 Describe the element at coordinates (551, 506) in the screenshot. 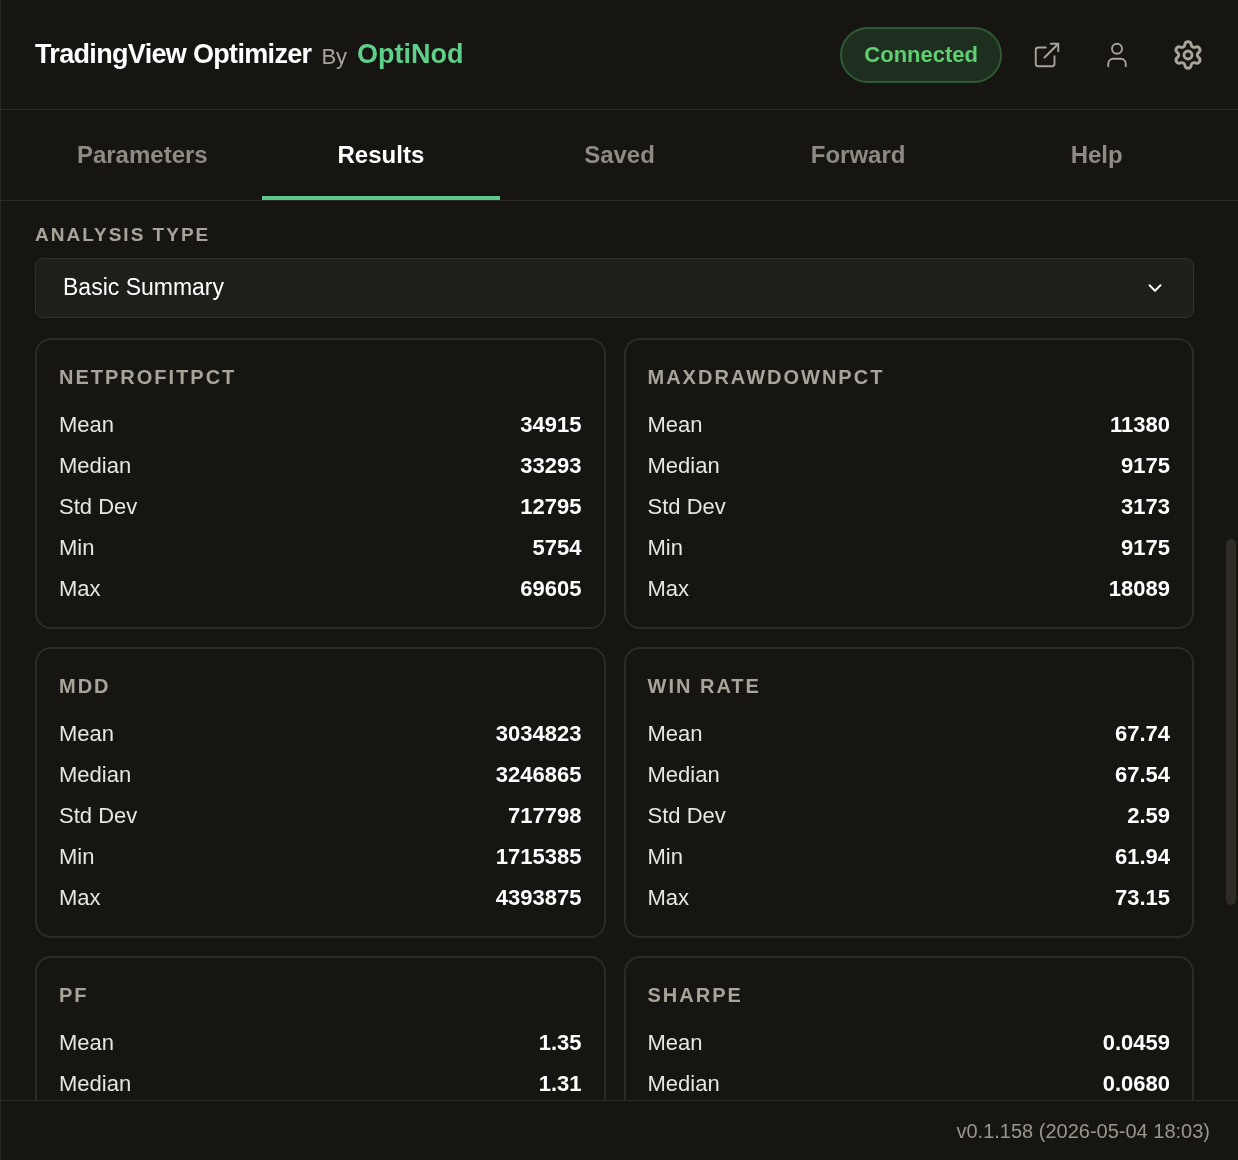

I see `stat-value: 12795` at that location.